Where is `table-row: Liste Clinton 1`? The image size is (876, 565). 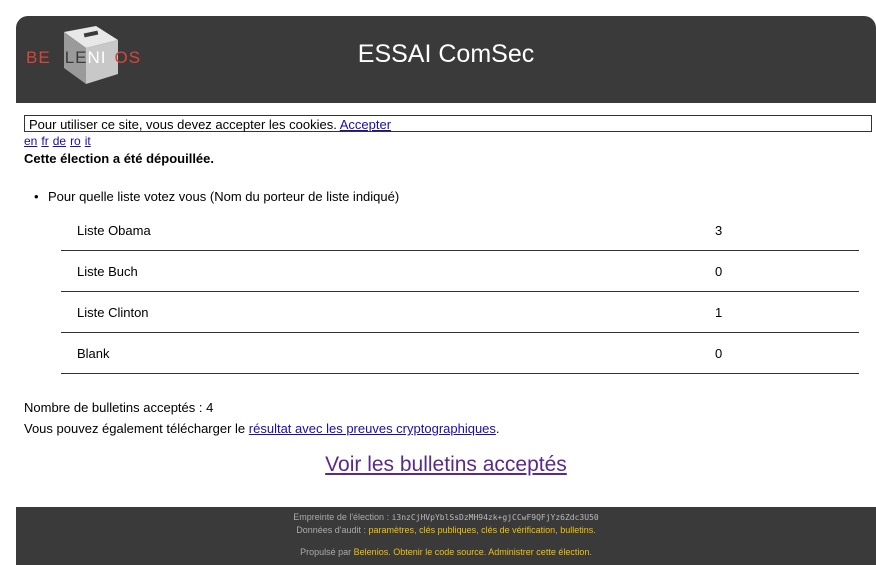 table-row: Liste Clinton 1 is located at coordinates (460, 312).